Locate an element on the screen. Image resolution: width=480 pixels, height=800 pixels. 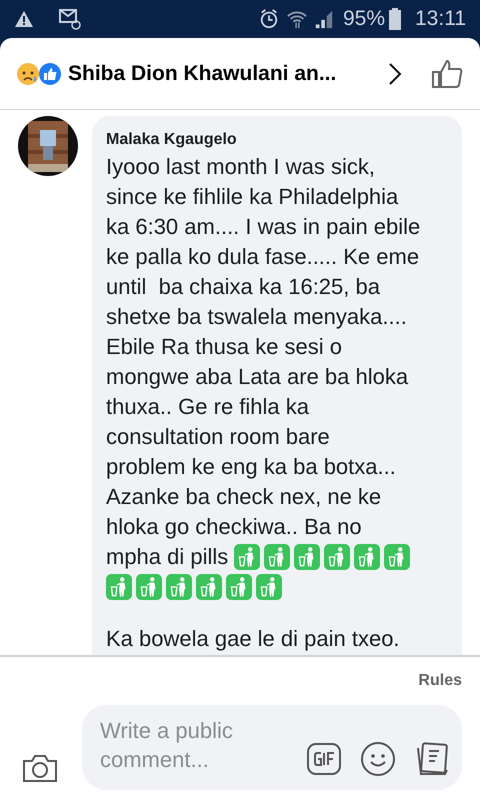
comment-text: since ke fihlile ka Philadelphia is located at coordinates (253, 197).